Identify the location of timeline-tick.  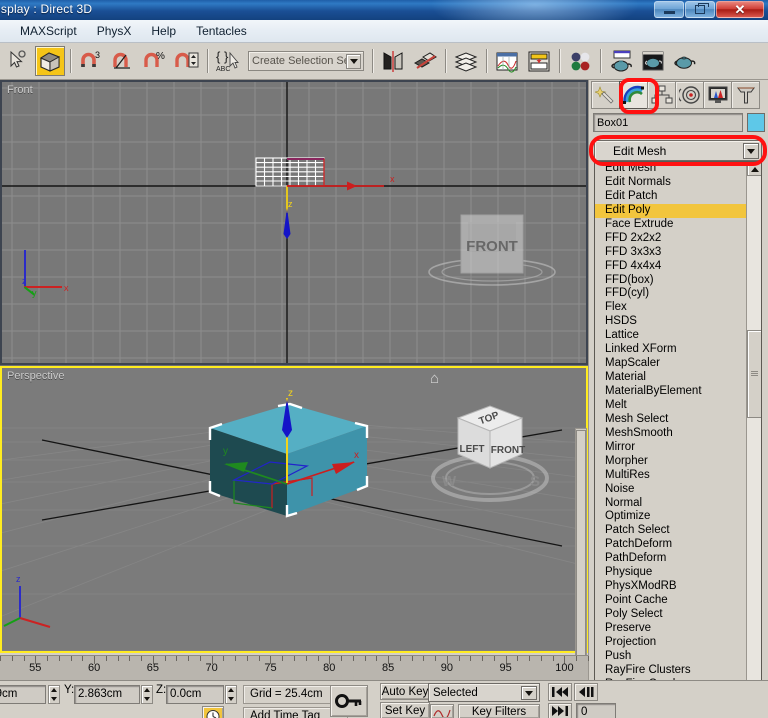
(24, 658).